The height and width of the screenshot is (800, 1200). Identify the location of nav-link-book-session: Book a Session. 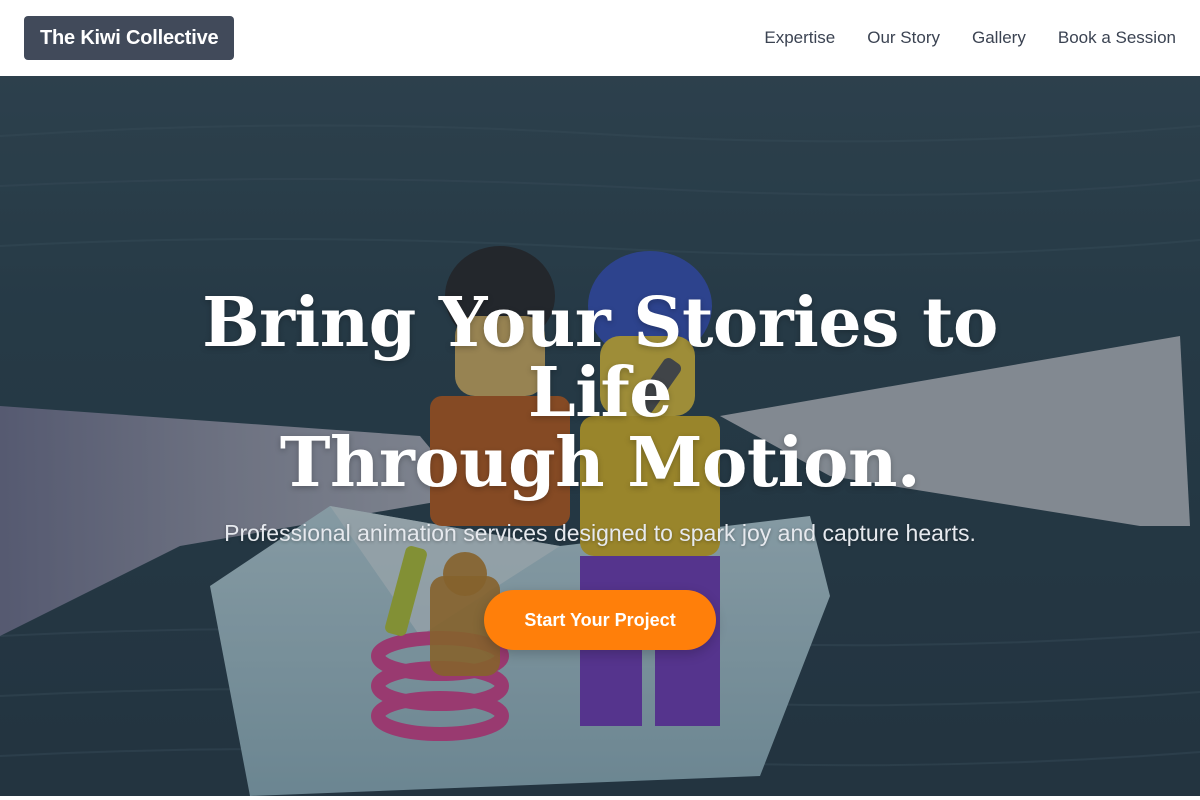
(1117, 38).